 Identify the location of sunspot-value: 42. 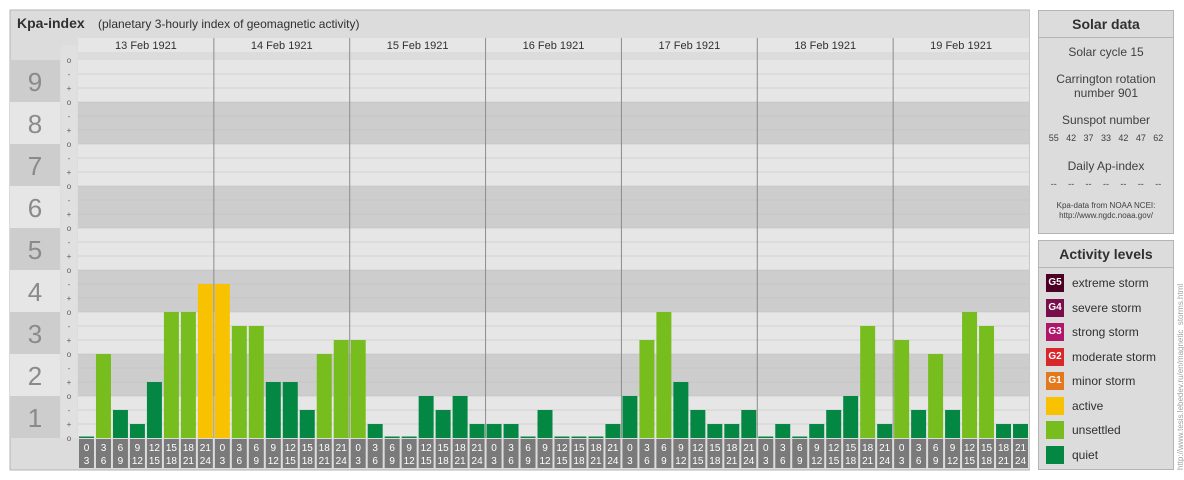
(1071, 138).